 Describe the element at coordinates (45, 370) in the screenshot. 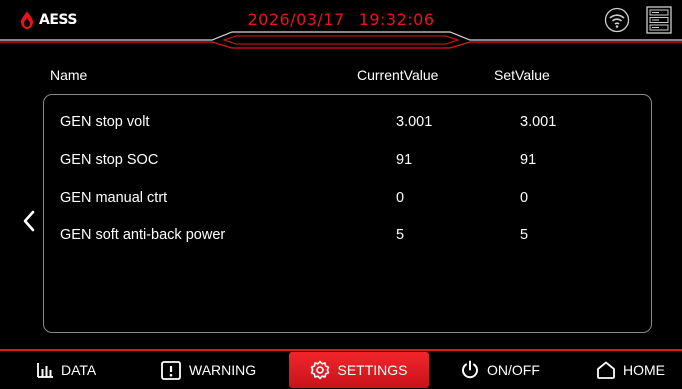

I see `bar-chart-icon` at that location.